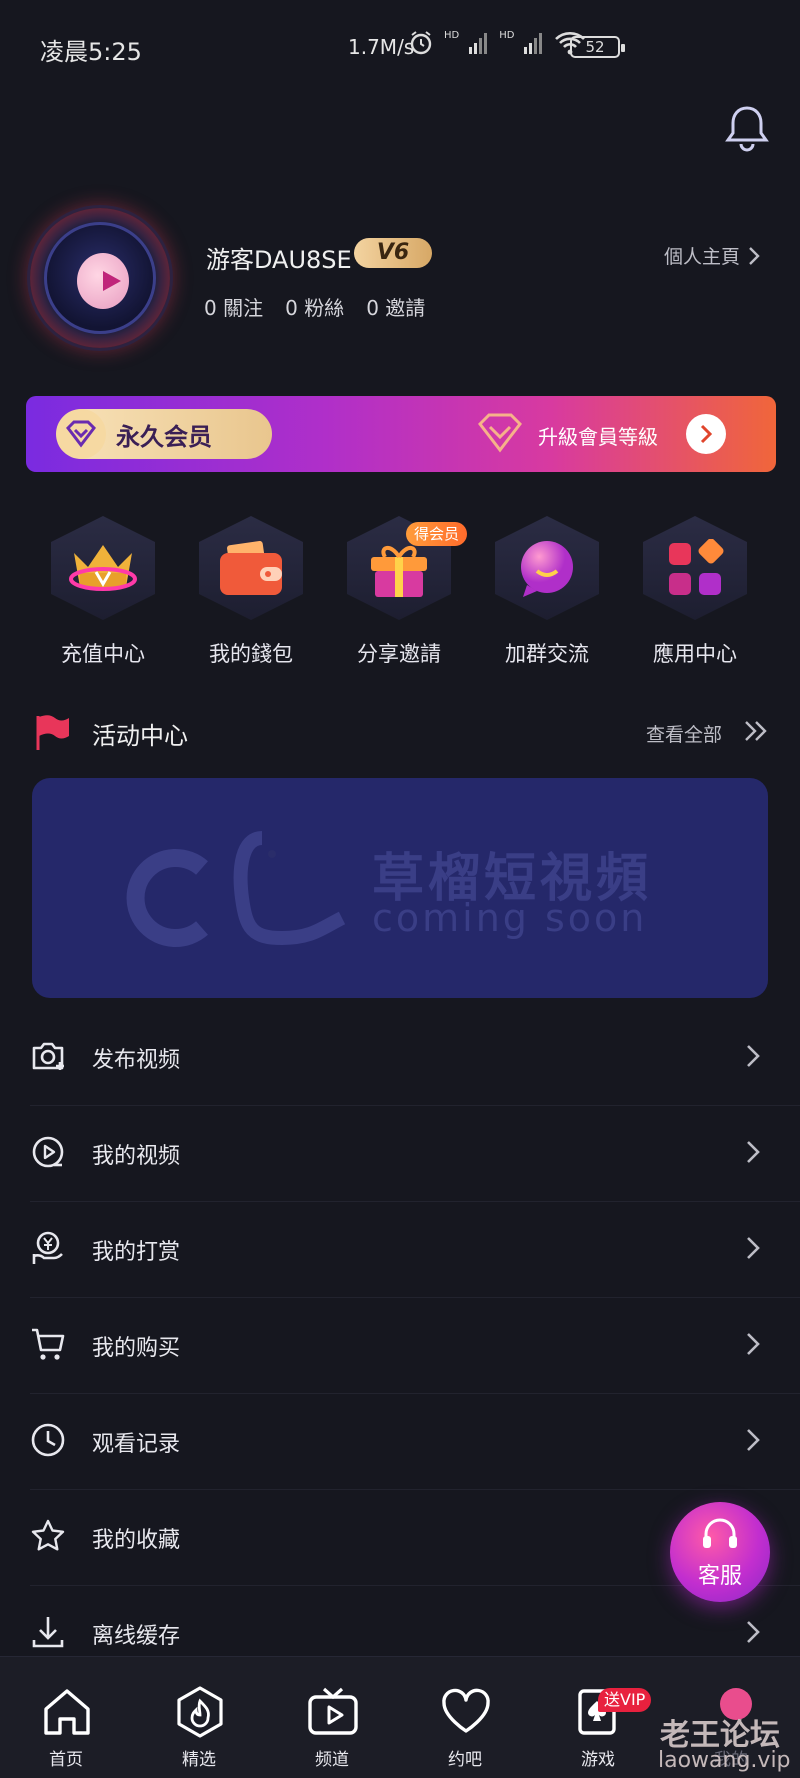 The height and width of the screenshot is (1778, 800). What do you see at coordinates (395, 306) in the screenshot?
I see `stat-invites: 0 邀請` at bounding box center [395, 306].